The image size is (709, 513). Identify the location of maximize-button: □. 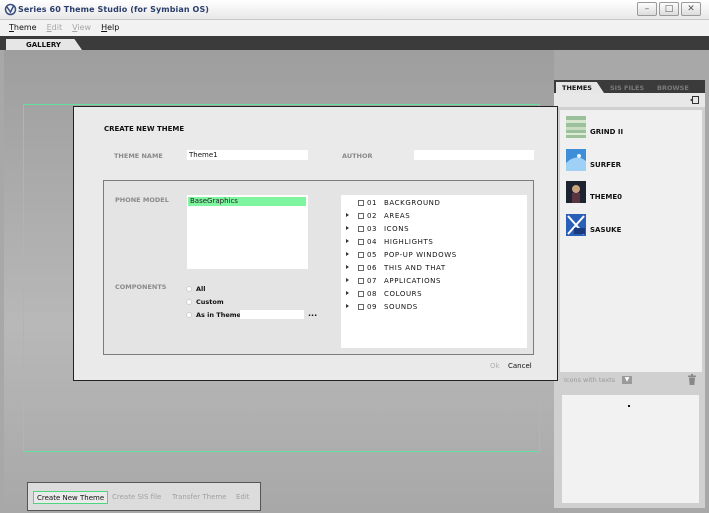
(669, 9).